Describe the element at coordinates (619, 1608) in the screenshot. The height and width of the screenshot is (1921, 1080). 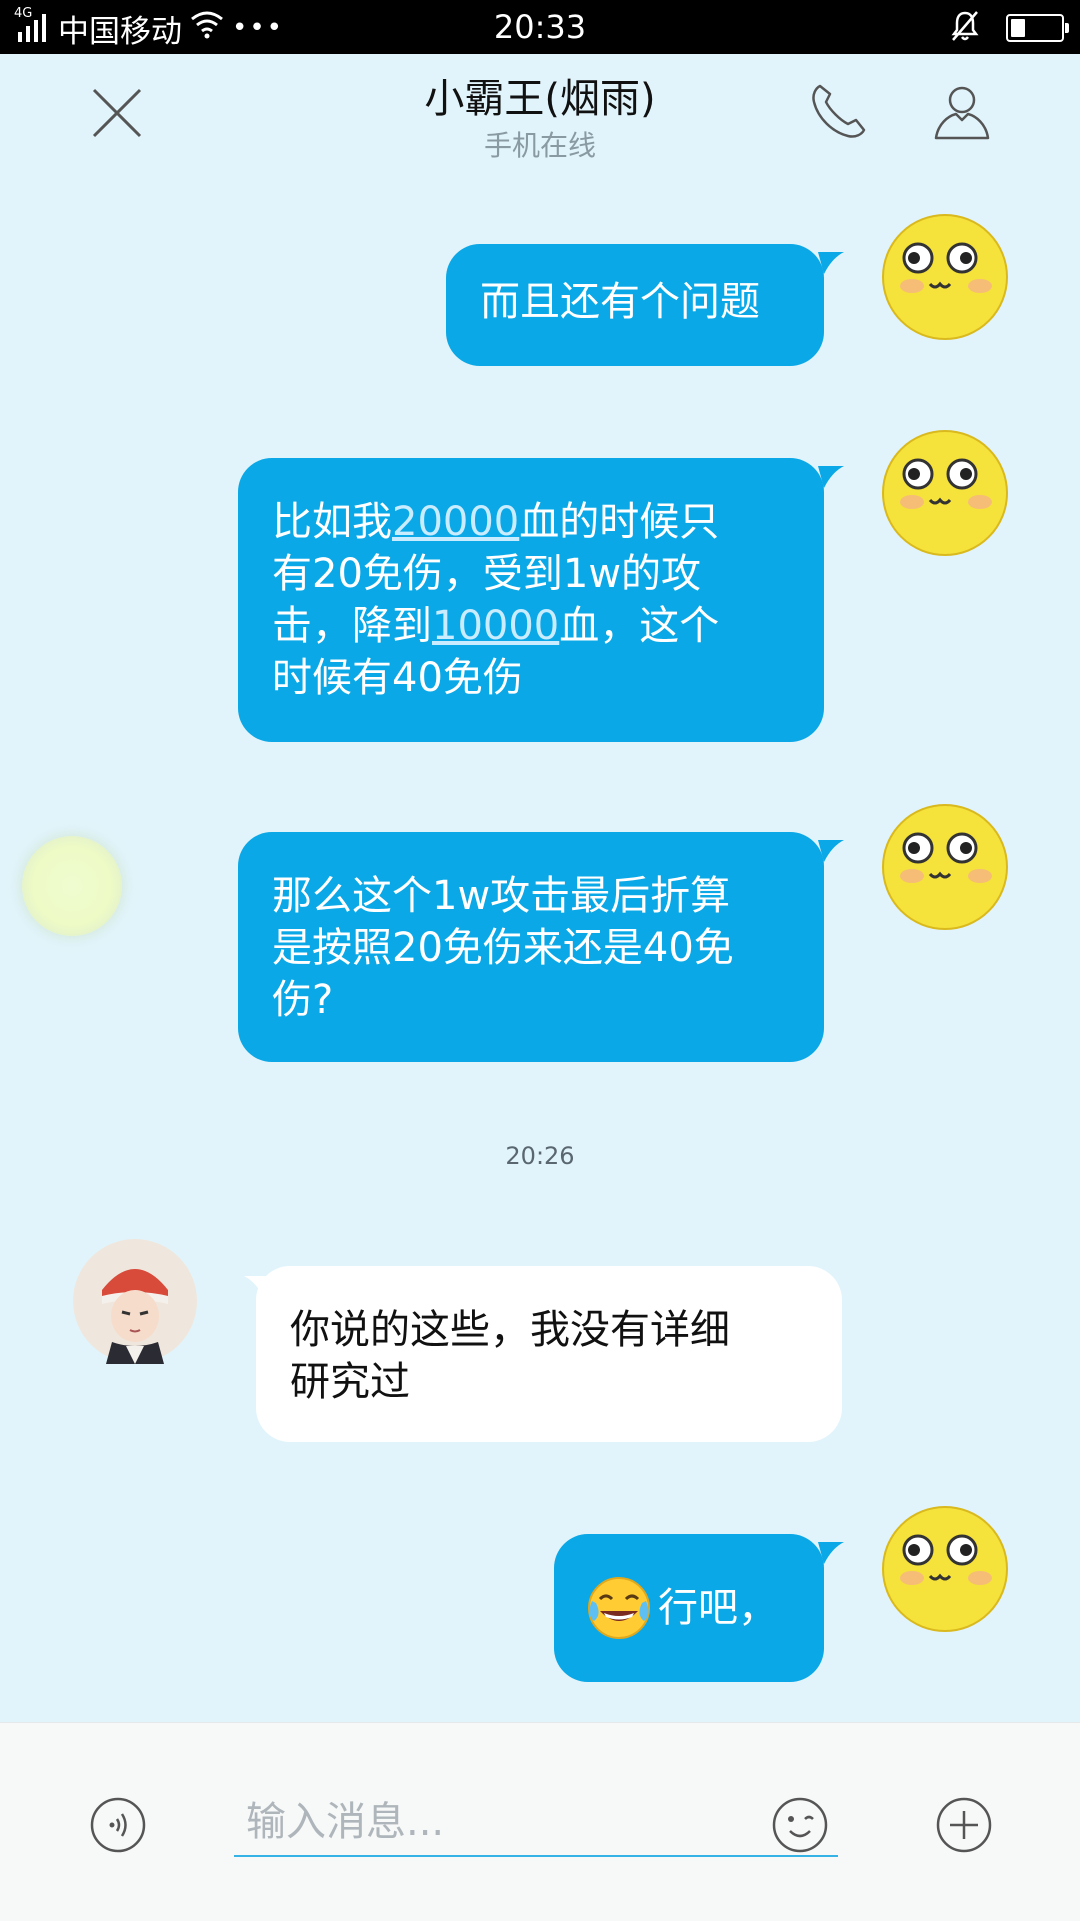
I see `tears-of-joy-emoji-icon` at that location.